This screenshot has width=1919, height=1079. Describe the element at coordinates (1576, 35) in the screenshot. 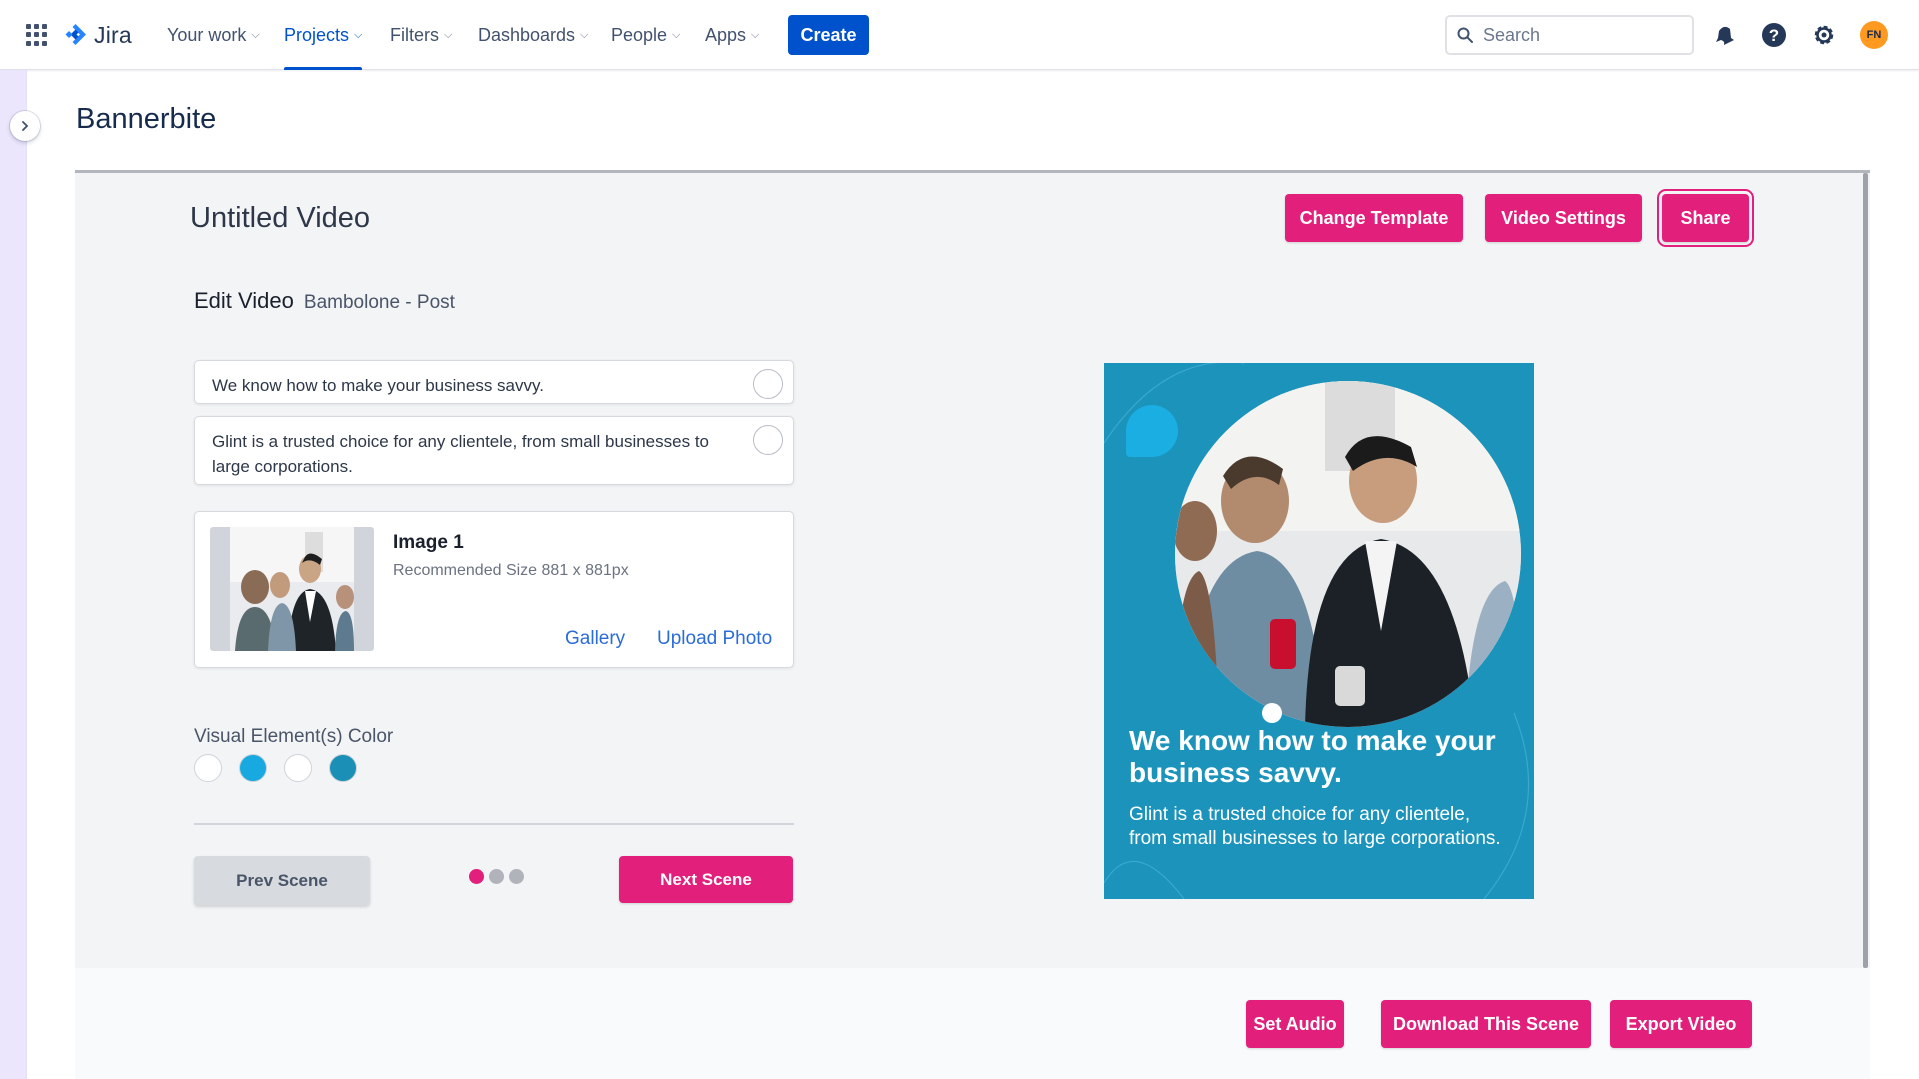

I see `search-input` at that location.